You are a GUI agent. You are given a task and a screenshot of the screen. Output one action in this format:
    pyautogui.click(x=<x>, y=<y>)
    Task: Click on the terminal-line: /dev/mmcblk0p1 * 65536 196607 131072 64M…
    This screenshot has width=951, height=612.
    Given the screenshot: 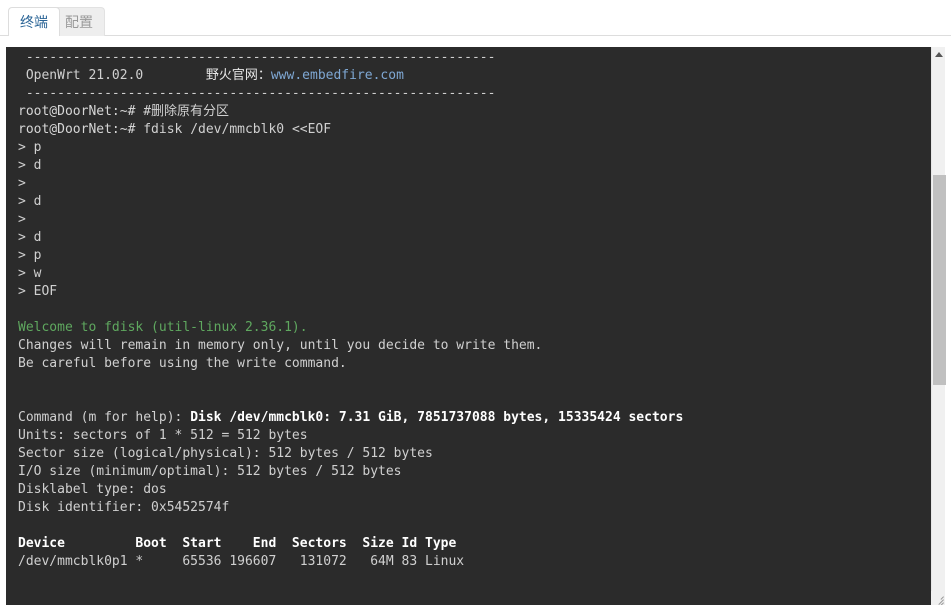 What is the action you would take?
    pyautogui.click(x=241, y=561)
    